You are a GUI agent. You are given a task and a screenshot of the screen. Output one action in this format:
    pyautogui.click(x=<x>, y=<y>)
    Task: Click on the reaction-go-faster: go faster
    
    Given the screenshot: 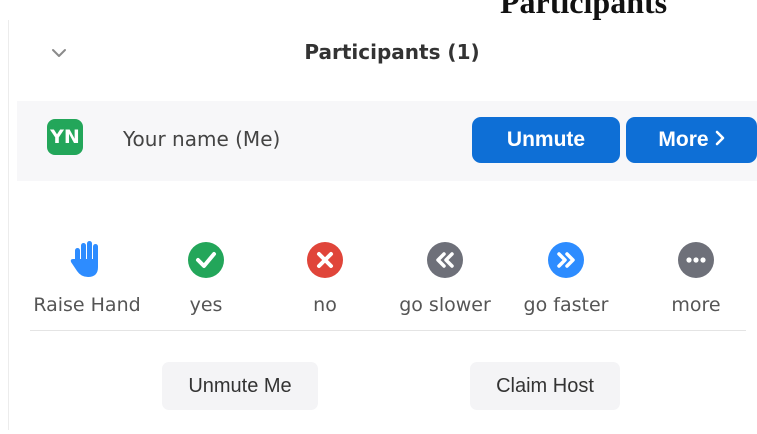 What is the action you would take?
    pyautogui.click(x=566, y=278)
    